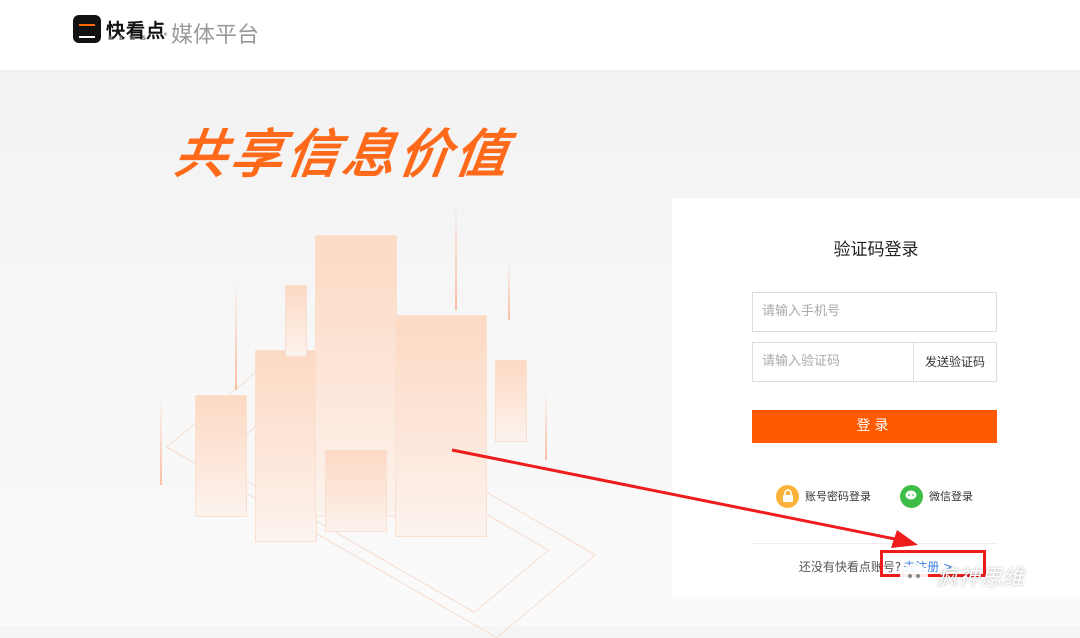 The image size is (1080, 638). What do you see at coordinates (684, 498) in the screenshot?
I see `annotation-arrow` at bounding box center [684, 498].